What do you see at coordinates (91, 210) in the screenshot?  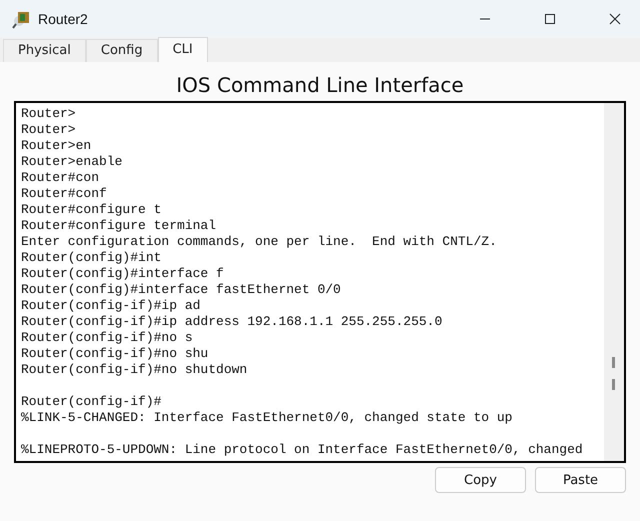 I see `terminal-line: Router#configure t` at bounding box center [91, 210].